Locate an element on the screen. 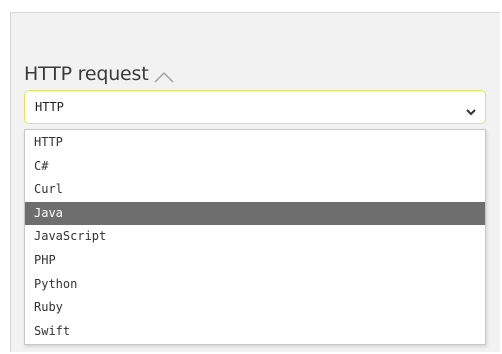 The image size is (502, 354). dropdown-option-java: Java is located at coordinates (255, 213).